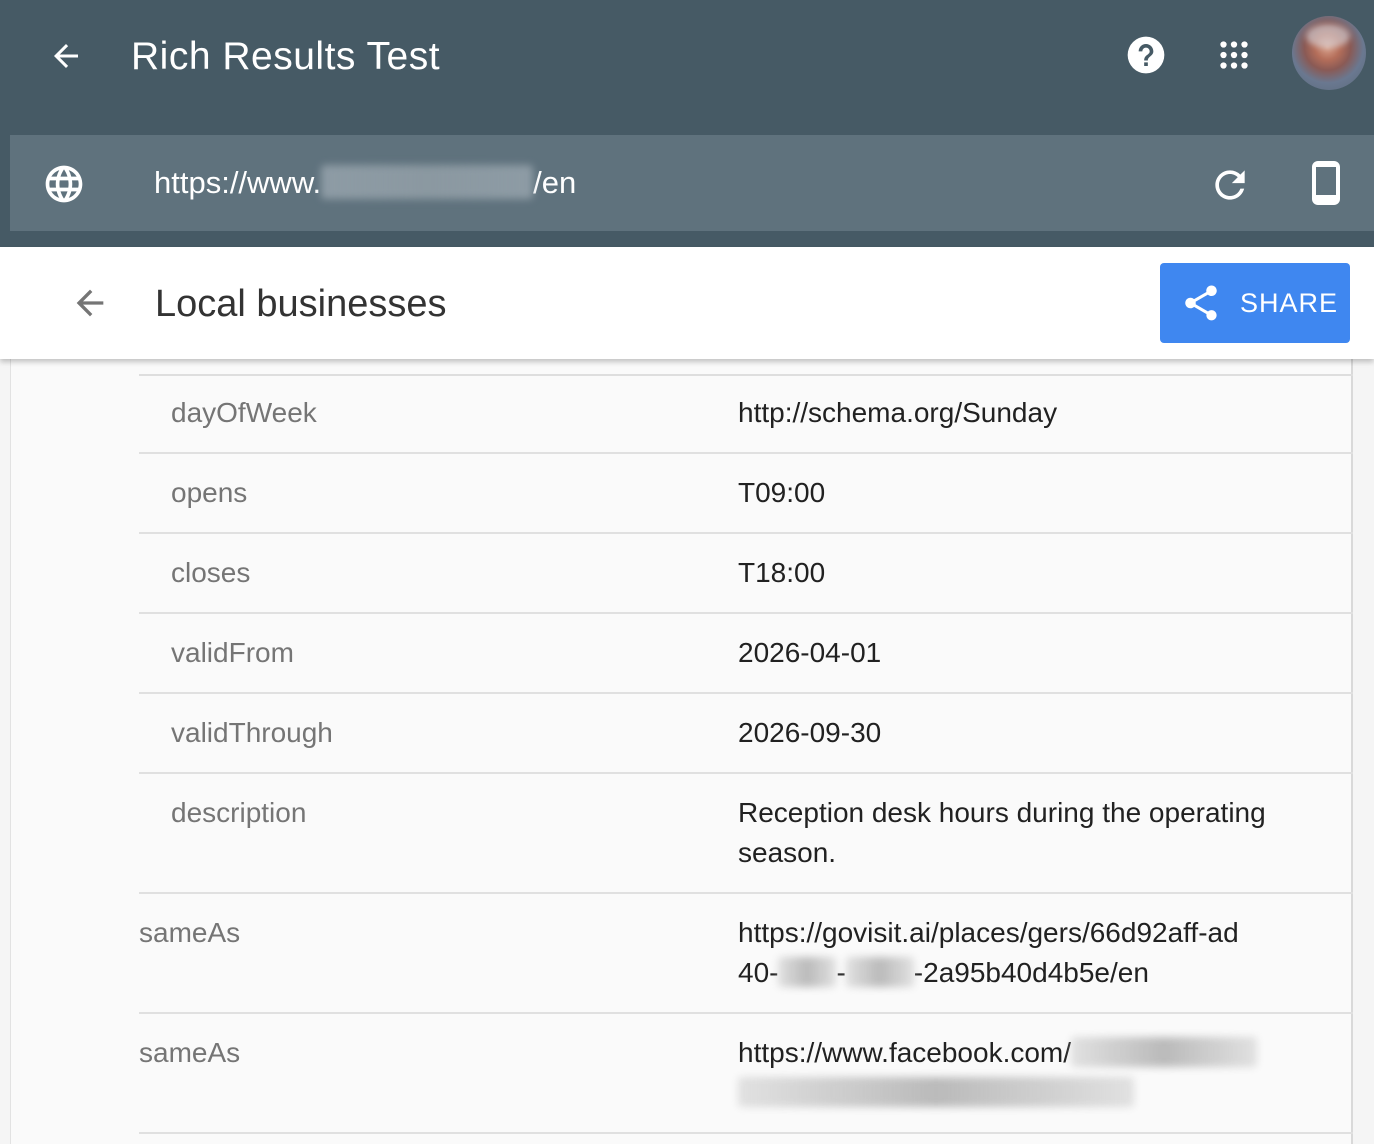 This screenshot has width=1374, height=1144. I want to click on apps-button, so click(1234, 55).